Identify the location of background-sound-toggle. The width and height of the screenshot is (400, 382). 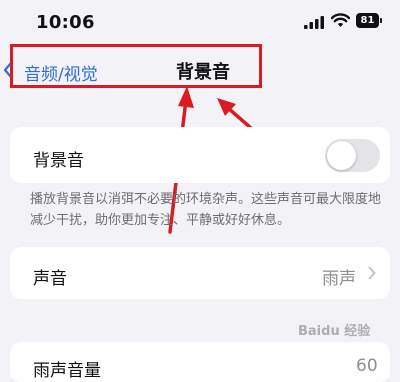
(352, 155).